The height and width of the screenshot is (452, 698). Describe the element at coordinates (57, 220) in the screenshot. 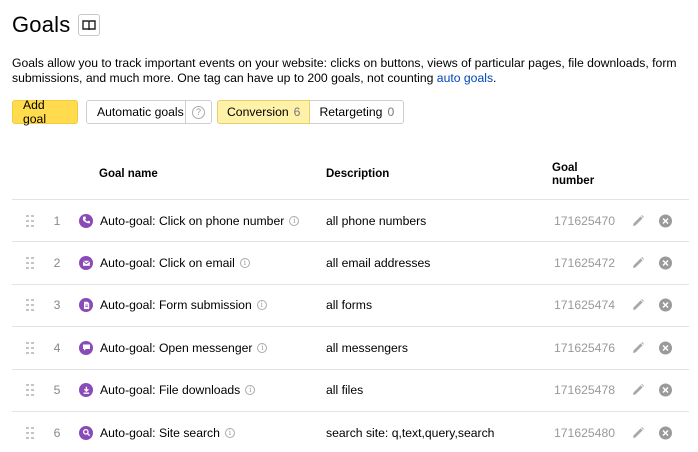

I see `row-index: 1` at that location.